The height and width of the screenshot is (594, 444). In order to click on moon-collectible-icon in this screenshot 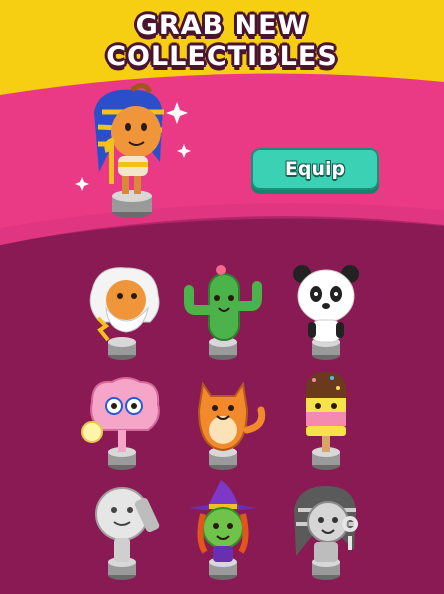, I will do `click(127, 533)`.